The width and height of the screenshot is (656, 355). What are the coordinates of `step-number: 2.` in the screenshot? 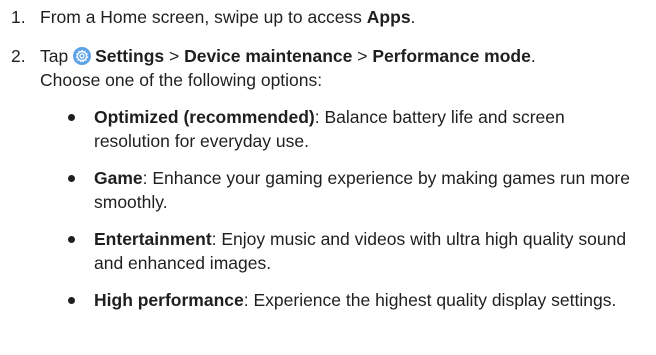 It's located at (18, 56).